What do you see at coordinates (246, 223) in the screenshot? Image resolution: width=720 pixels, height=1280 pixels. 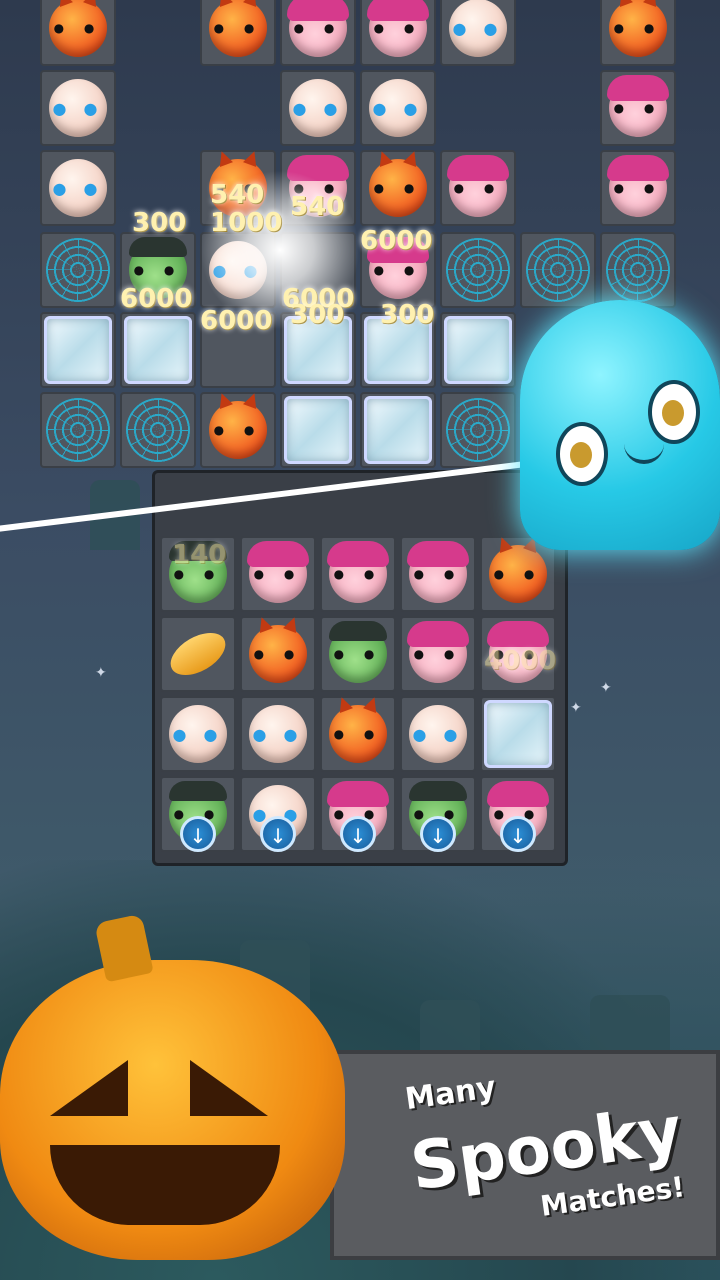 I see `score-popup: 1000` at bounding box center [246, 223].